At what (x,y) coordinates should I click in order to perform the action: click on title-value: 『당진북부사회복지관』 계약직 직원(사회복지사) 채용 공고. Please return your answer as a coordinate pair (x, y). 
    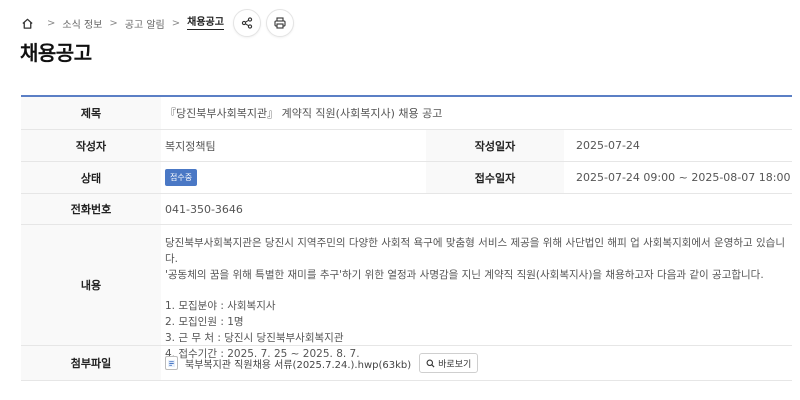
    Looking at the image, I should click on (304, 113).